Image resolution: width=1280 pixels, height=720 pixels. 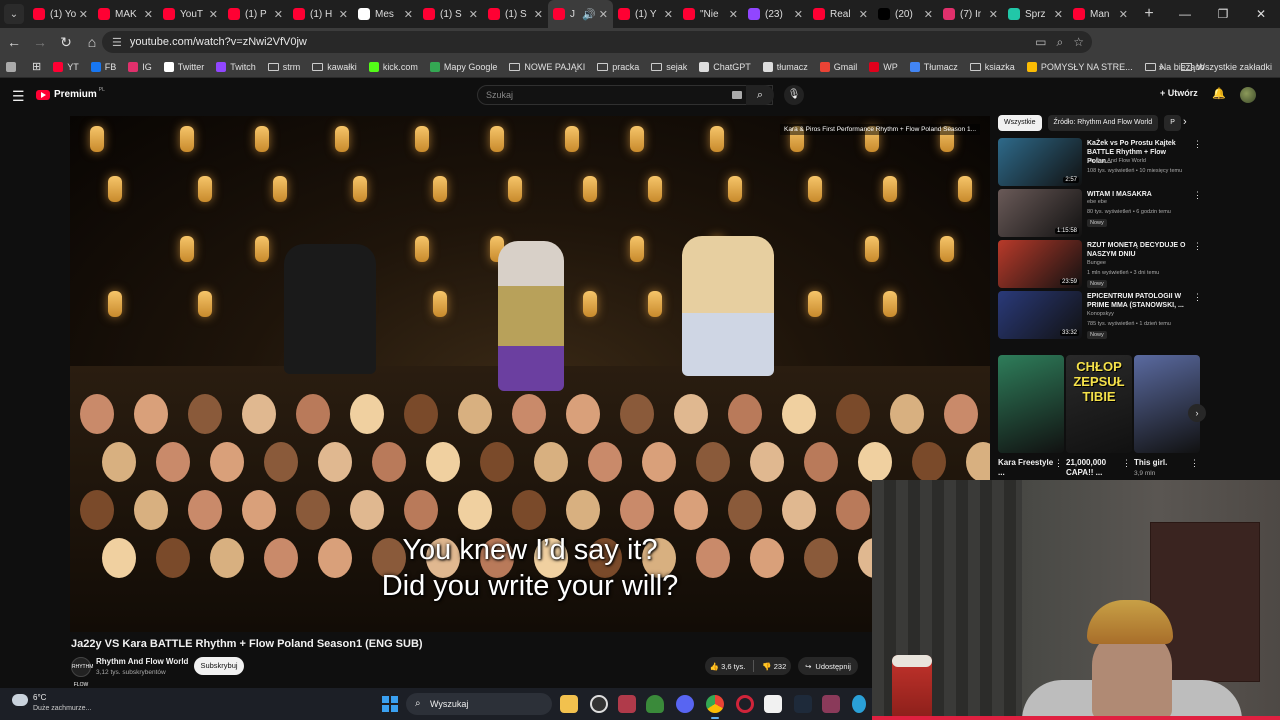 I want to click on bookmark-item: ksiazka, so click(x=992, y=67).